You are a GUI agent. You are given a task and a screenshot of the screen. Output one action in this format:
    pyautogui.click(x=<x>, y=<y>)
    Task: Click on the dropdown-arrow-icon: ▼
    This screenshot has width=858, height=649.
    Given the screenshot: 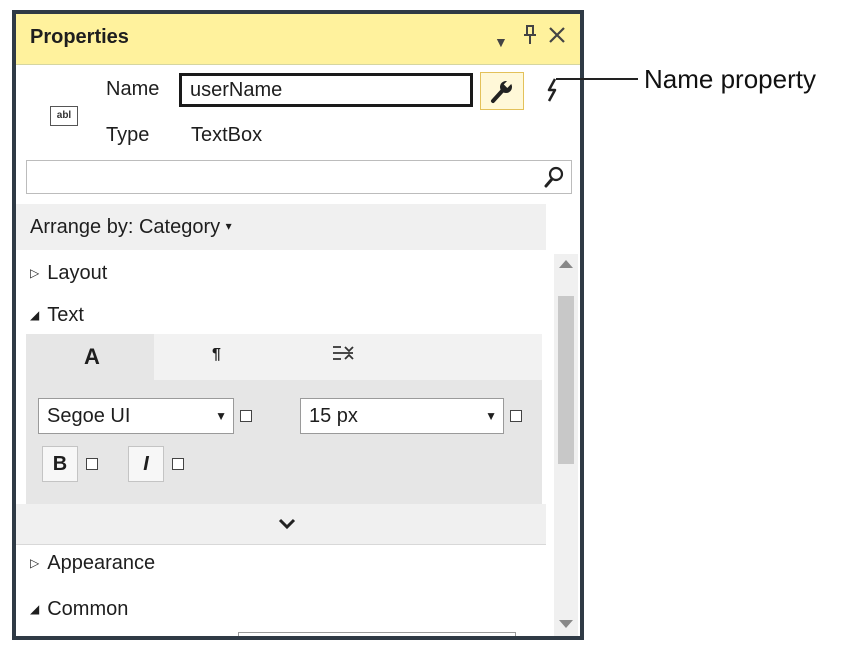 What is the action you would take?
    pyautogui.click(x=501, y=42)
    